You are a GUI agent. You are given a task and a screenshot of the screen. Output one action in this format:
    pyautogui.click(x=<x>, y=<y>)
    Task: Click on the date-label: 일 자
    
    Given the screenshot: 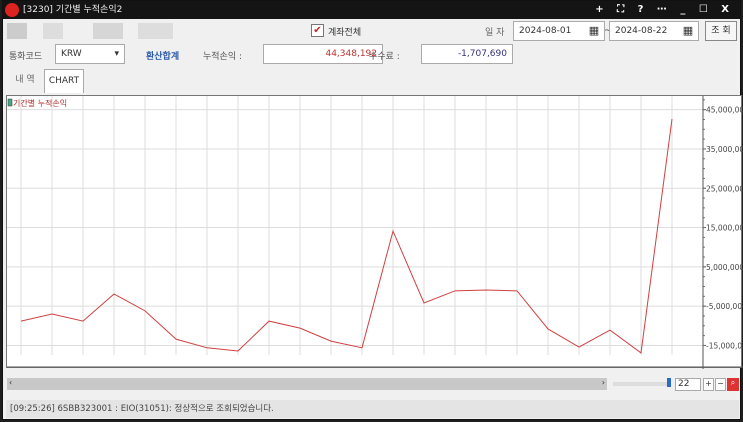 What is the action you would take?
    pyautogui.click(x=495, y=33)
    